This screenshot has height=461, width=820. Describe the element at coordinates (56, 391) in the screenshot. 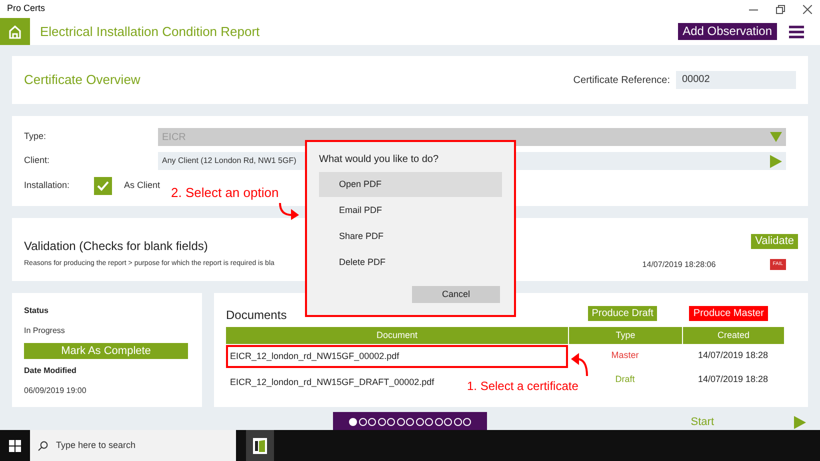

I see `date-value: 06/09/2019 19:00` at that location.